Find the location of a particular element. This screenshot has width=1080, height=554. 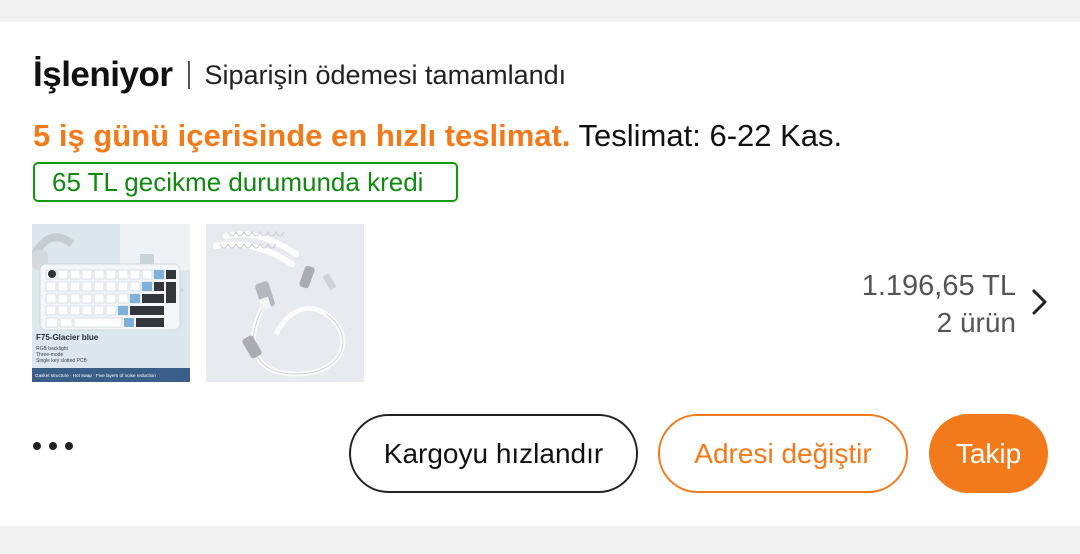

order-total: 1.196,65 TL is located at coordinates (938, 286).